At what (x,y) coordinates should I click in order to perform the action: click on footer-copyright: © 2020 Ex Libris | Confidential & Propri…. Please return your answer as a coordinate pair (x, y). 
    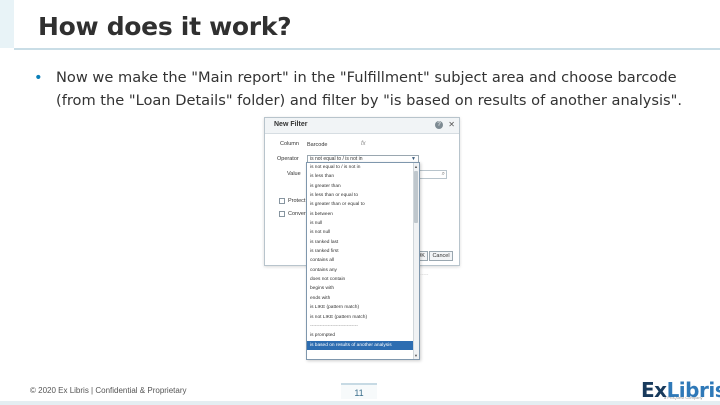
    Looking at the image, I should click on (108, 390).